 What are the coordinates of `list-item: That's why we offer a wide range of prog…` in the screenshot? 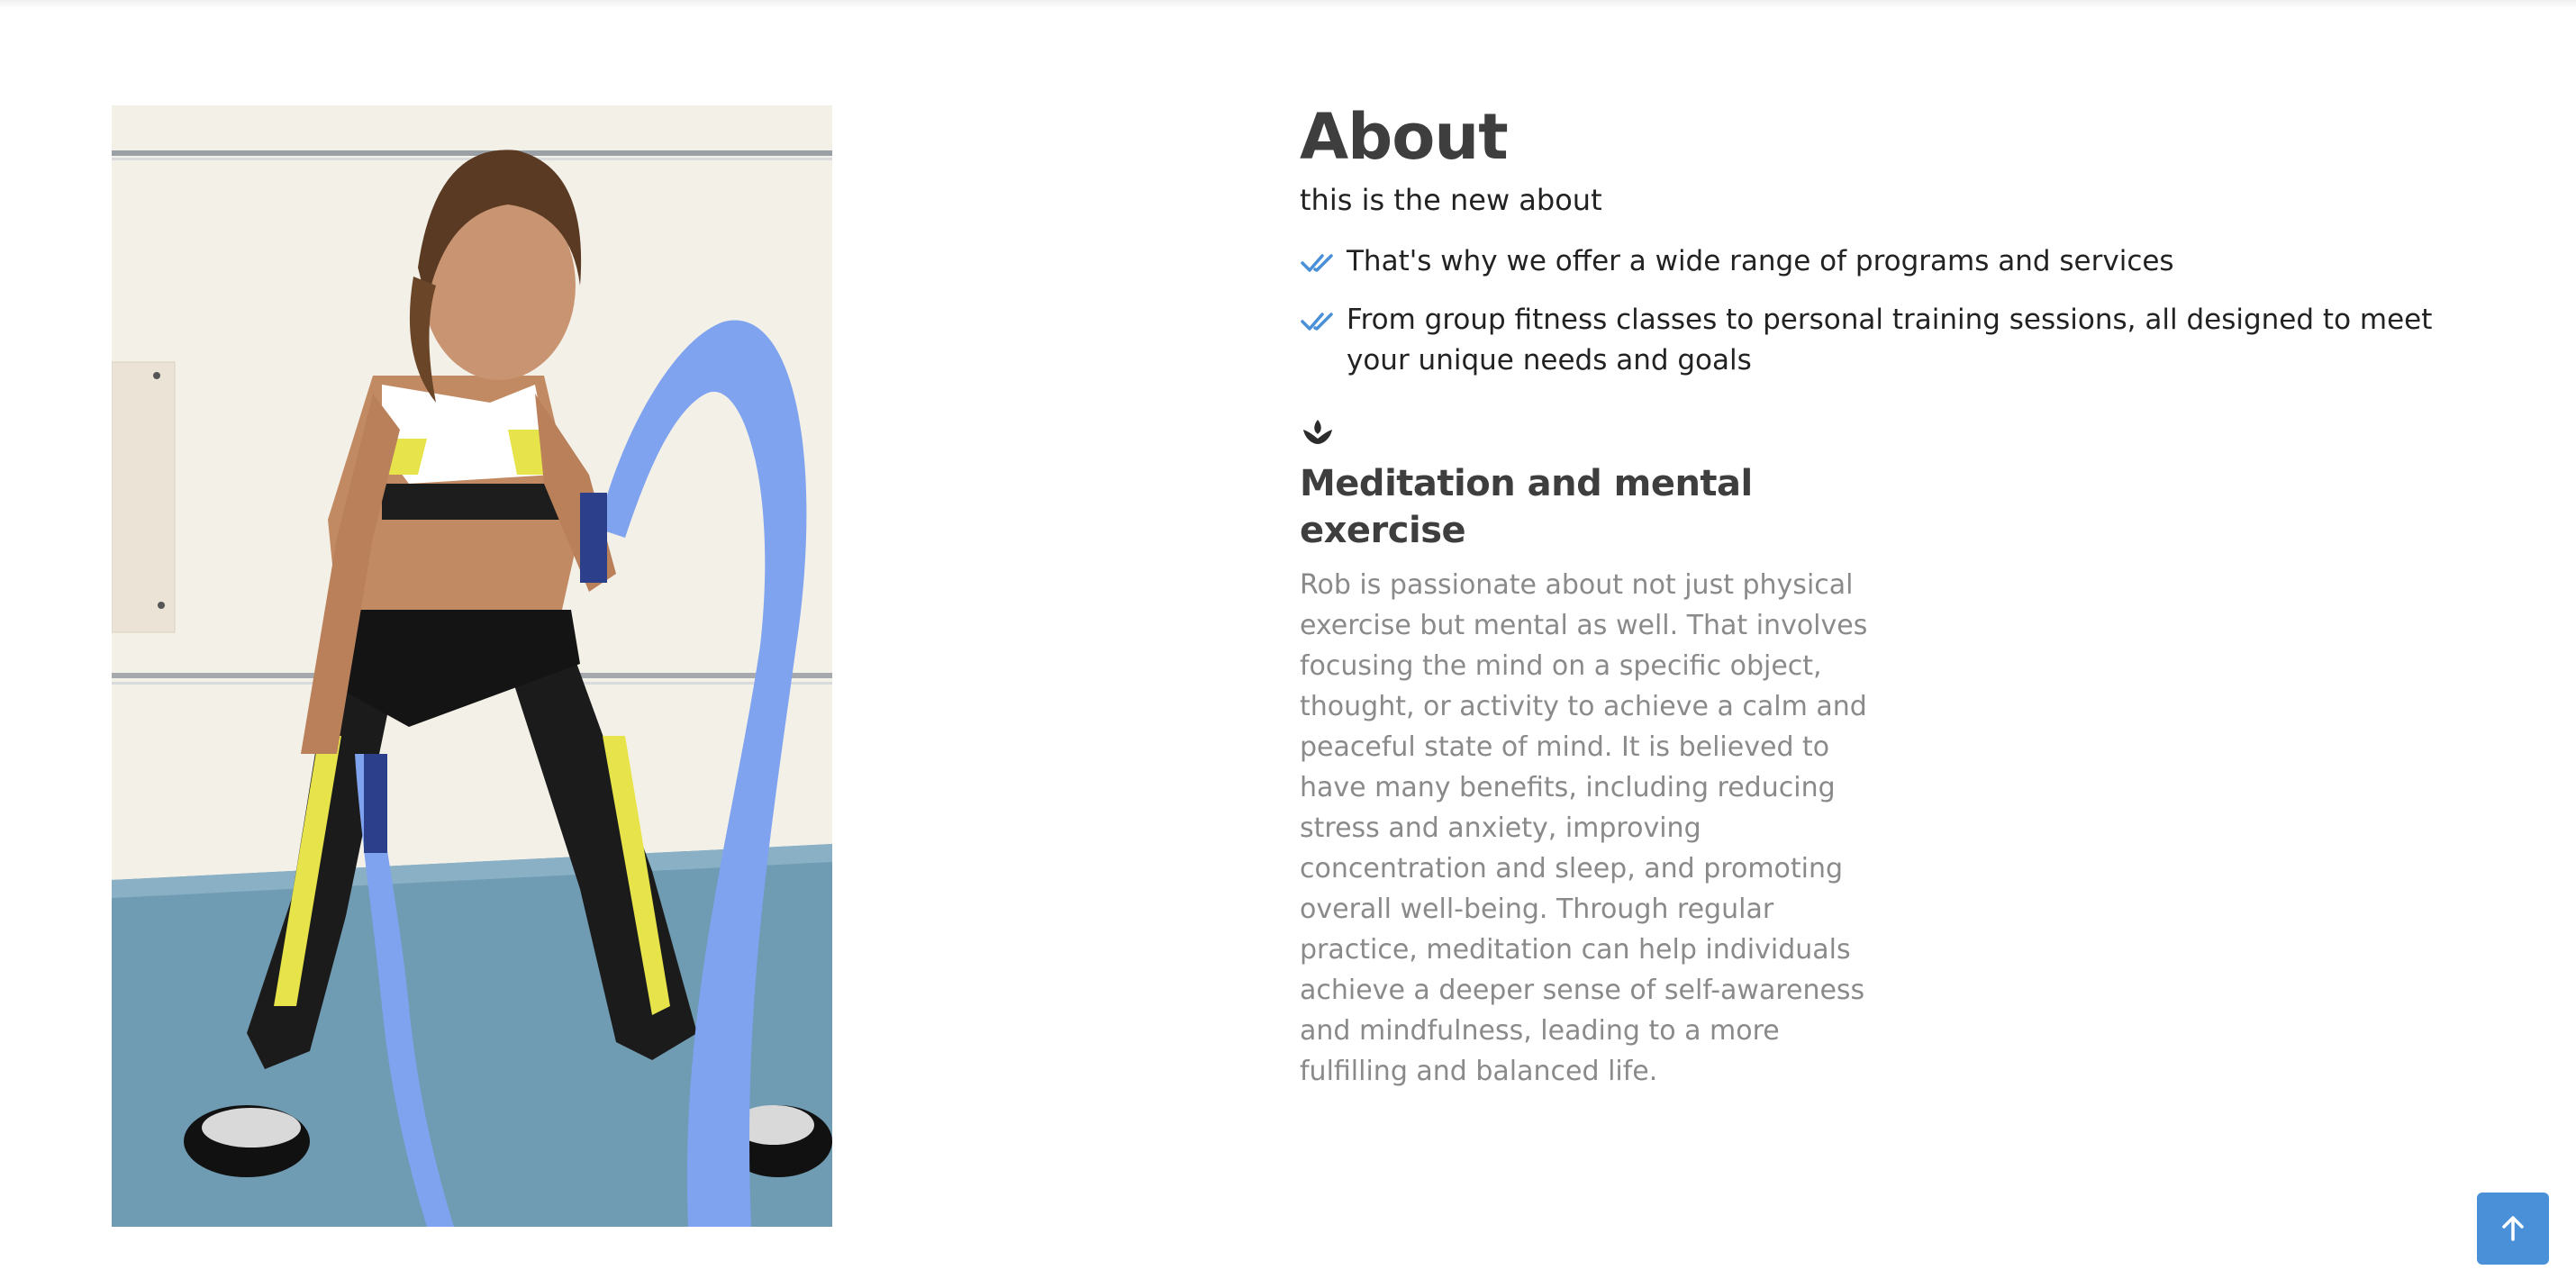 It's located at (1886, 261).